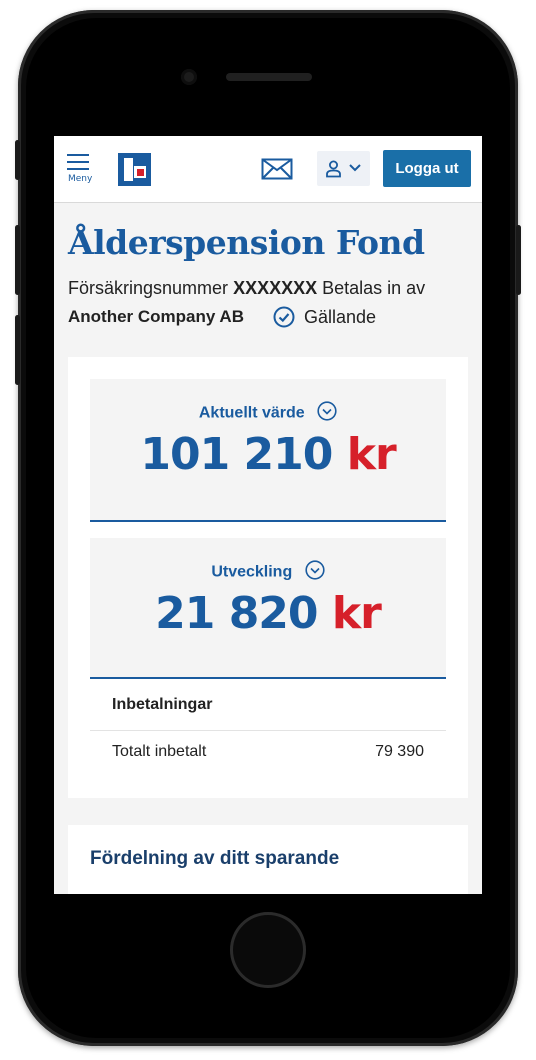 The image size is (536, 1060). I want to click on development-label: Utveckling, so click(252, 572).